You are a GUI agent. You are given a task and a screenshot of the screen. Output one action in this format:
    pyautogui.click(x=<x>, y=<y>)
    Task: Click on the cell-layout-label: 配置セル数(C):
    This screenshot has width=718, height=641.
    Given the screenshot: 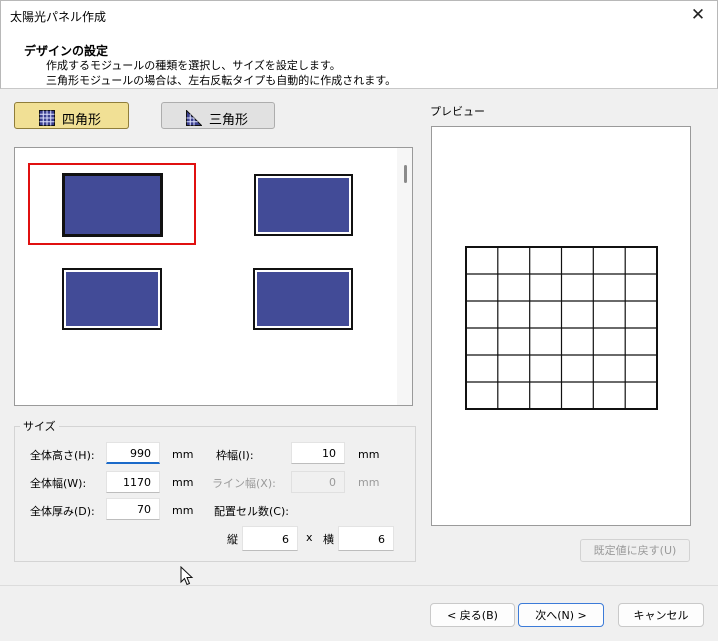 What is the action you would take?
    pyautogui.click(x=251, y=511)
    